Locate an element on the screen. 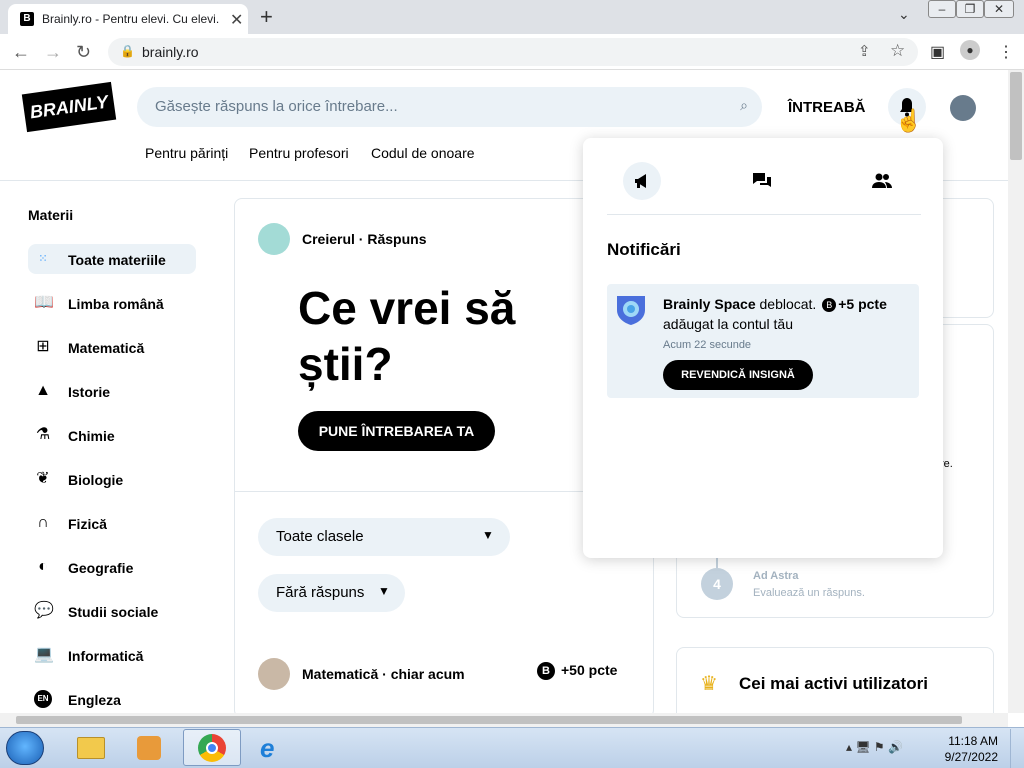 Image resolution: width=1024 pixels, height=768 pixels. sidebar-item-math: ⊞ Matematică is located at coordinates (112, 347).